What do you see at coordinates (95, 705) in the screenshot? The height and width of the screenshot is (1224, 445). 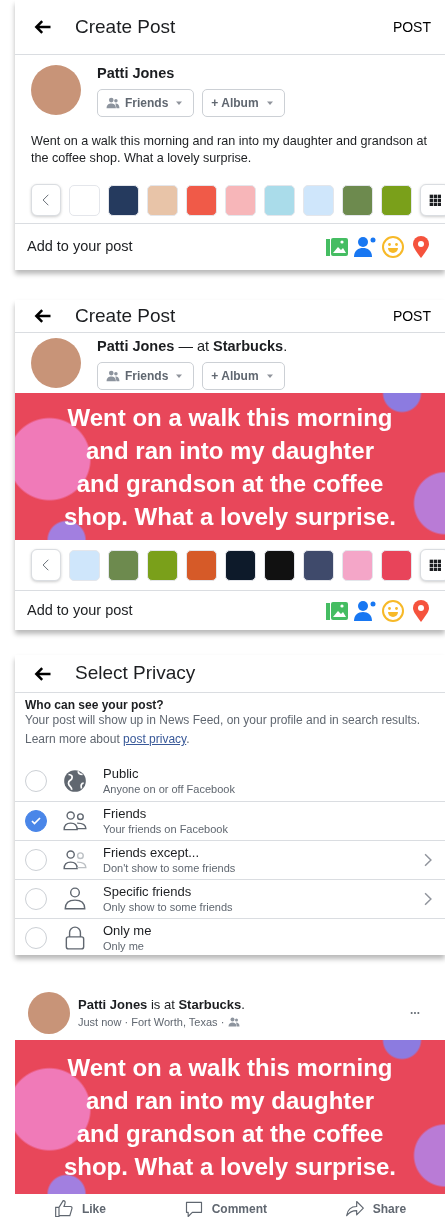 I see `privacy-question: Who can see your post?` at bounding box center [95, 705].